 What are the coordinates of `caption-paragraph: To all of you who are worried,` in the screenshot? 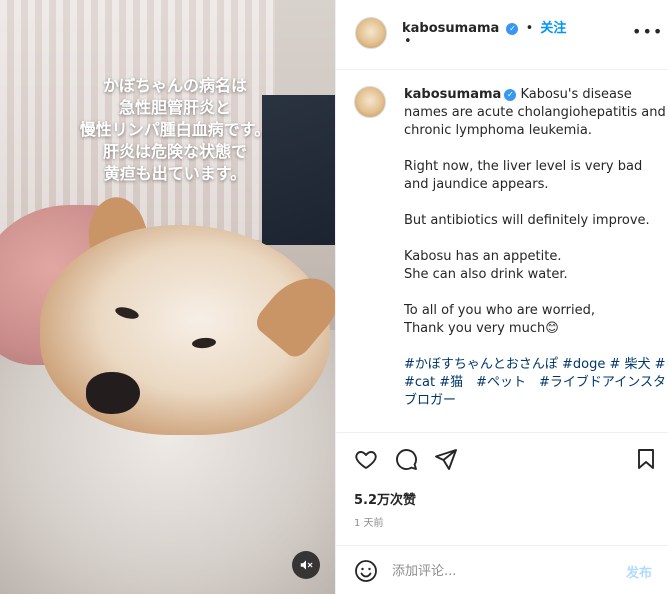 It's located at (499, 310).